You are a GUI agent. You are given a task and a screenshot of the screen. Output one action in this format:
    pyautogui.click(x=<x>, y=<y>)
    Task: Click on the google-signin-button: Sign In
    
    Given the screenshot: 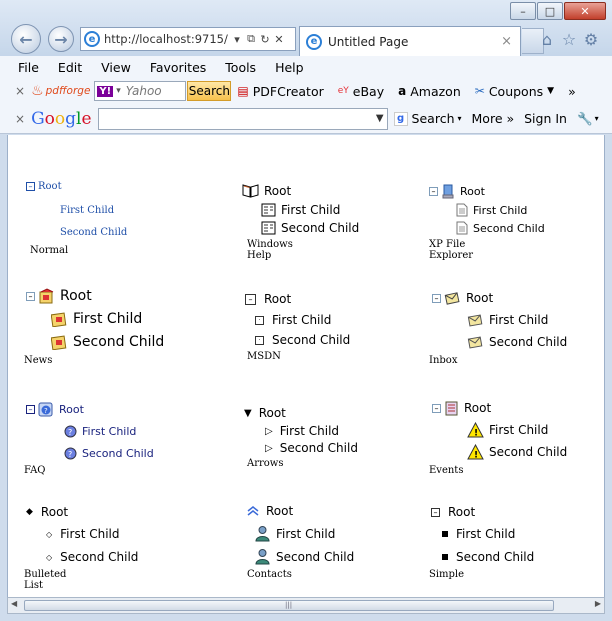 What is the action you would take?
    pyautogui.click(x=545, y=118)
    